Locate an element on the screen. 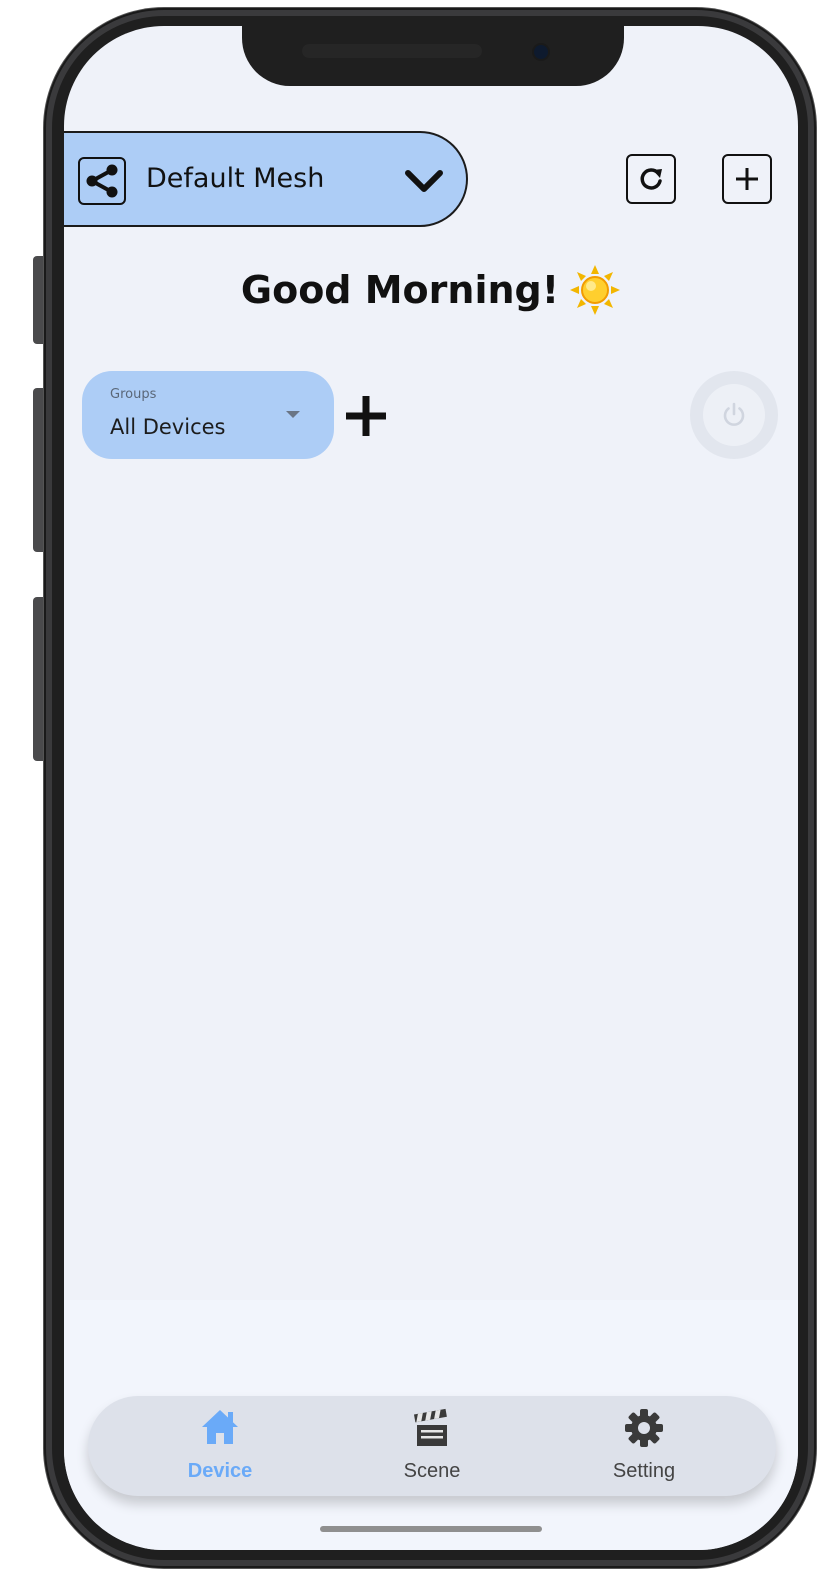 This screenshot has width=819, height=1574. phone-notch is located at coordinates (433, 56).